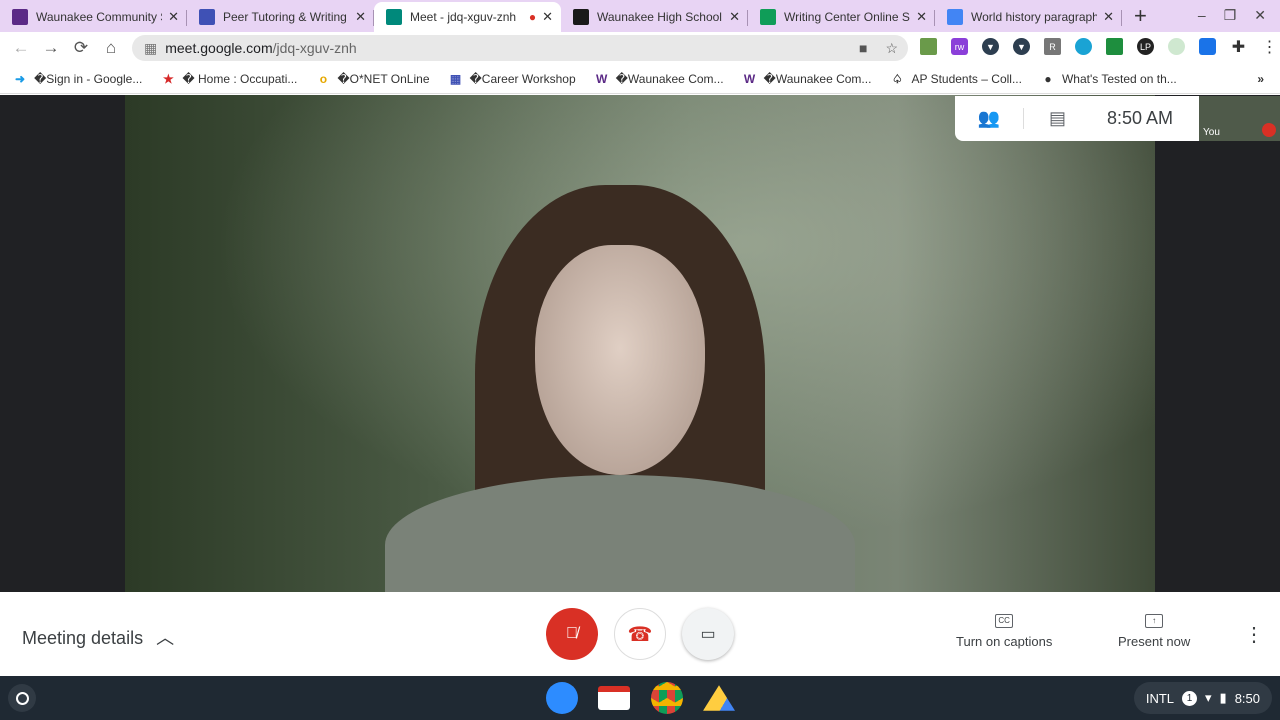 This screenshot has height=720, width=1280. I want to click on puzzle-extensions-icon: ✚, so click(1238, 47).